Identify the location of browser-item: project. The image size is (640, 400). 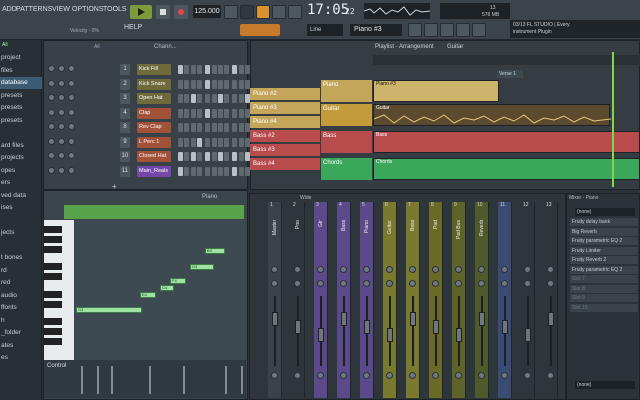
(21, 58).